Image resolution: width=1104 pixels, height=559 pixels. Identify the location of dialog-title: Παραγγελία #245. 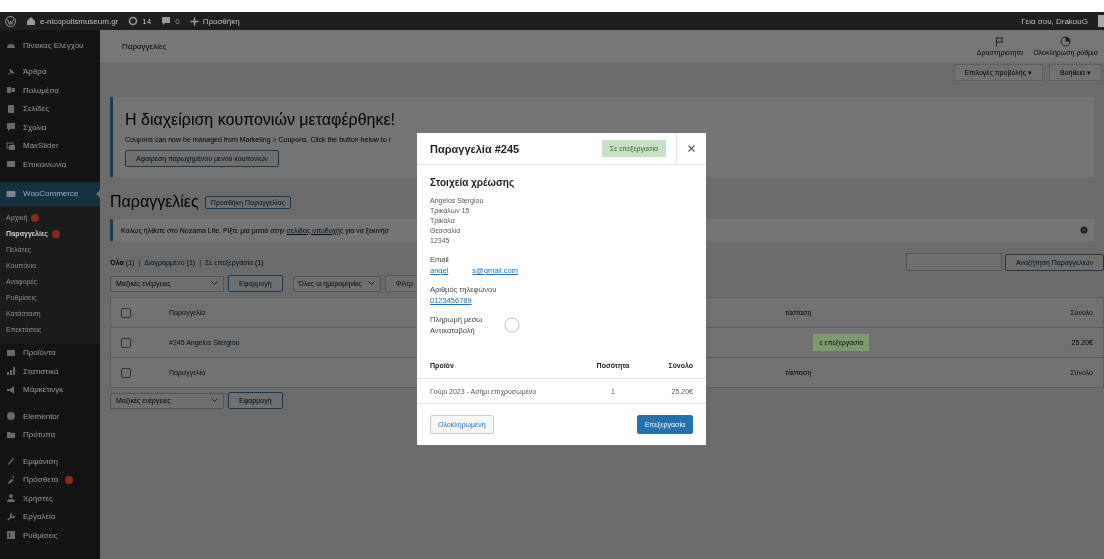
(475, 148).